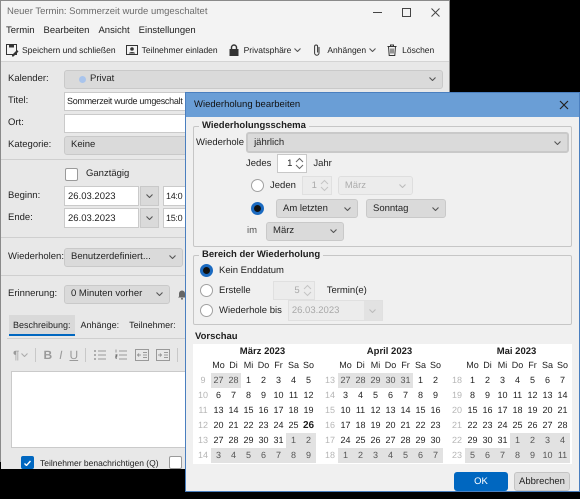 This screenshot has height=499, width=580. I want to click on calendar-day: 10, so click(278, 395).